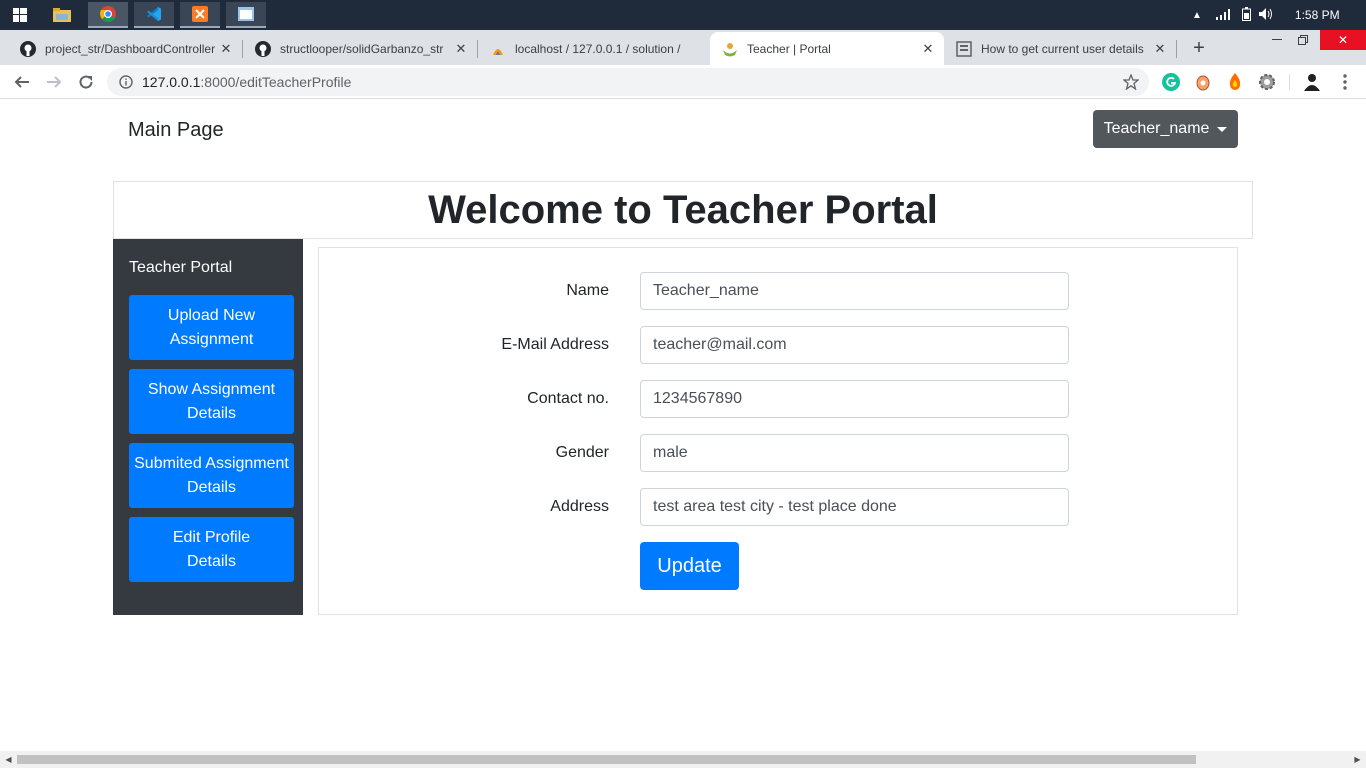 This screenshot has width=1366, height=768. I want to click on grammarly-extension-icon, so click(1171, 82).